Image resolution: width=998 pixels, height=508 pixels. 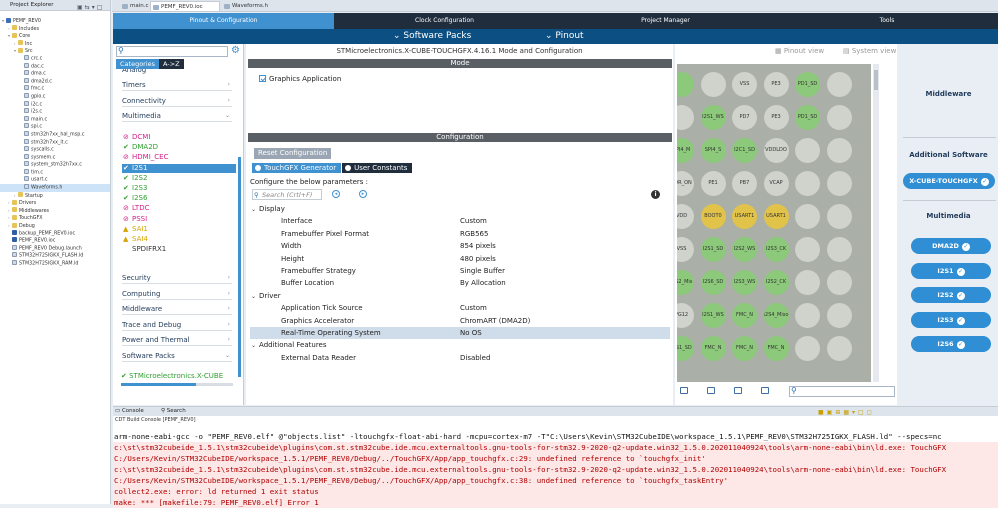 What do you see at coordinates (478, 246) in the screenshot?
I see `param-value: 854 pixels` at bounding box center [478, 246].